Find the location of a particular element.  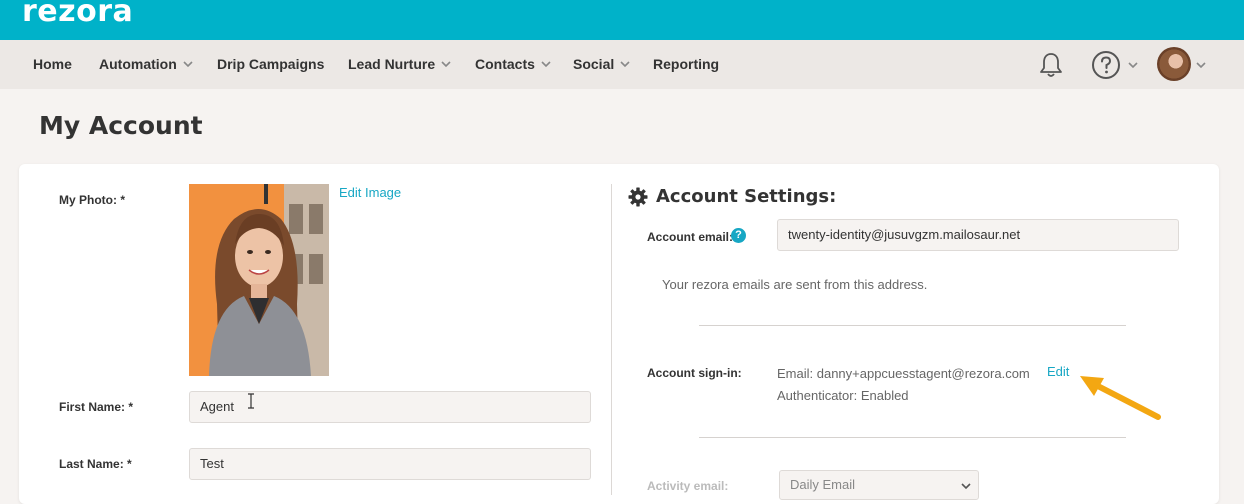

nav-home: Home is located at coordinates (52, 64).